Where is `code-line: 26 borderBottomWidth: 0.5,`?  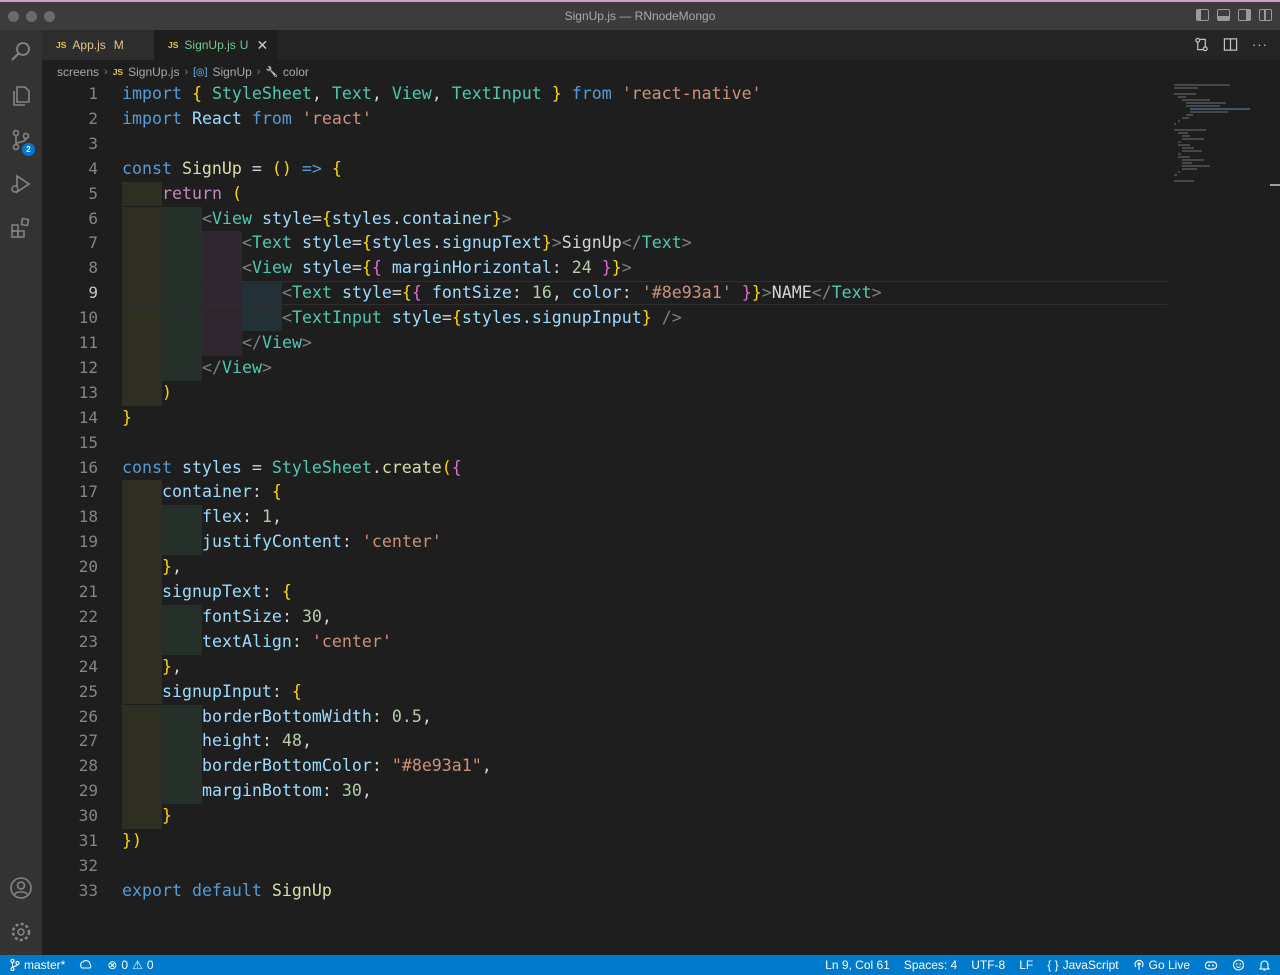
code-line: 26 borderBottomWidth: 0.5, is located at coordinates (604, 717).